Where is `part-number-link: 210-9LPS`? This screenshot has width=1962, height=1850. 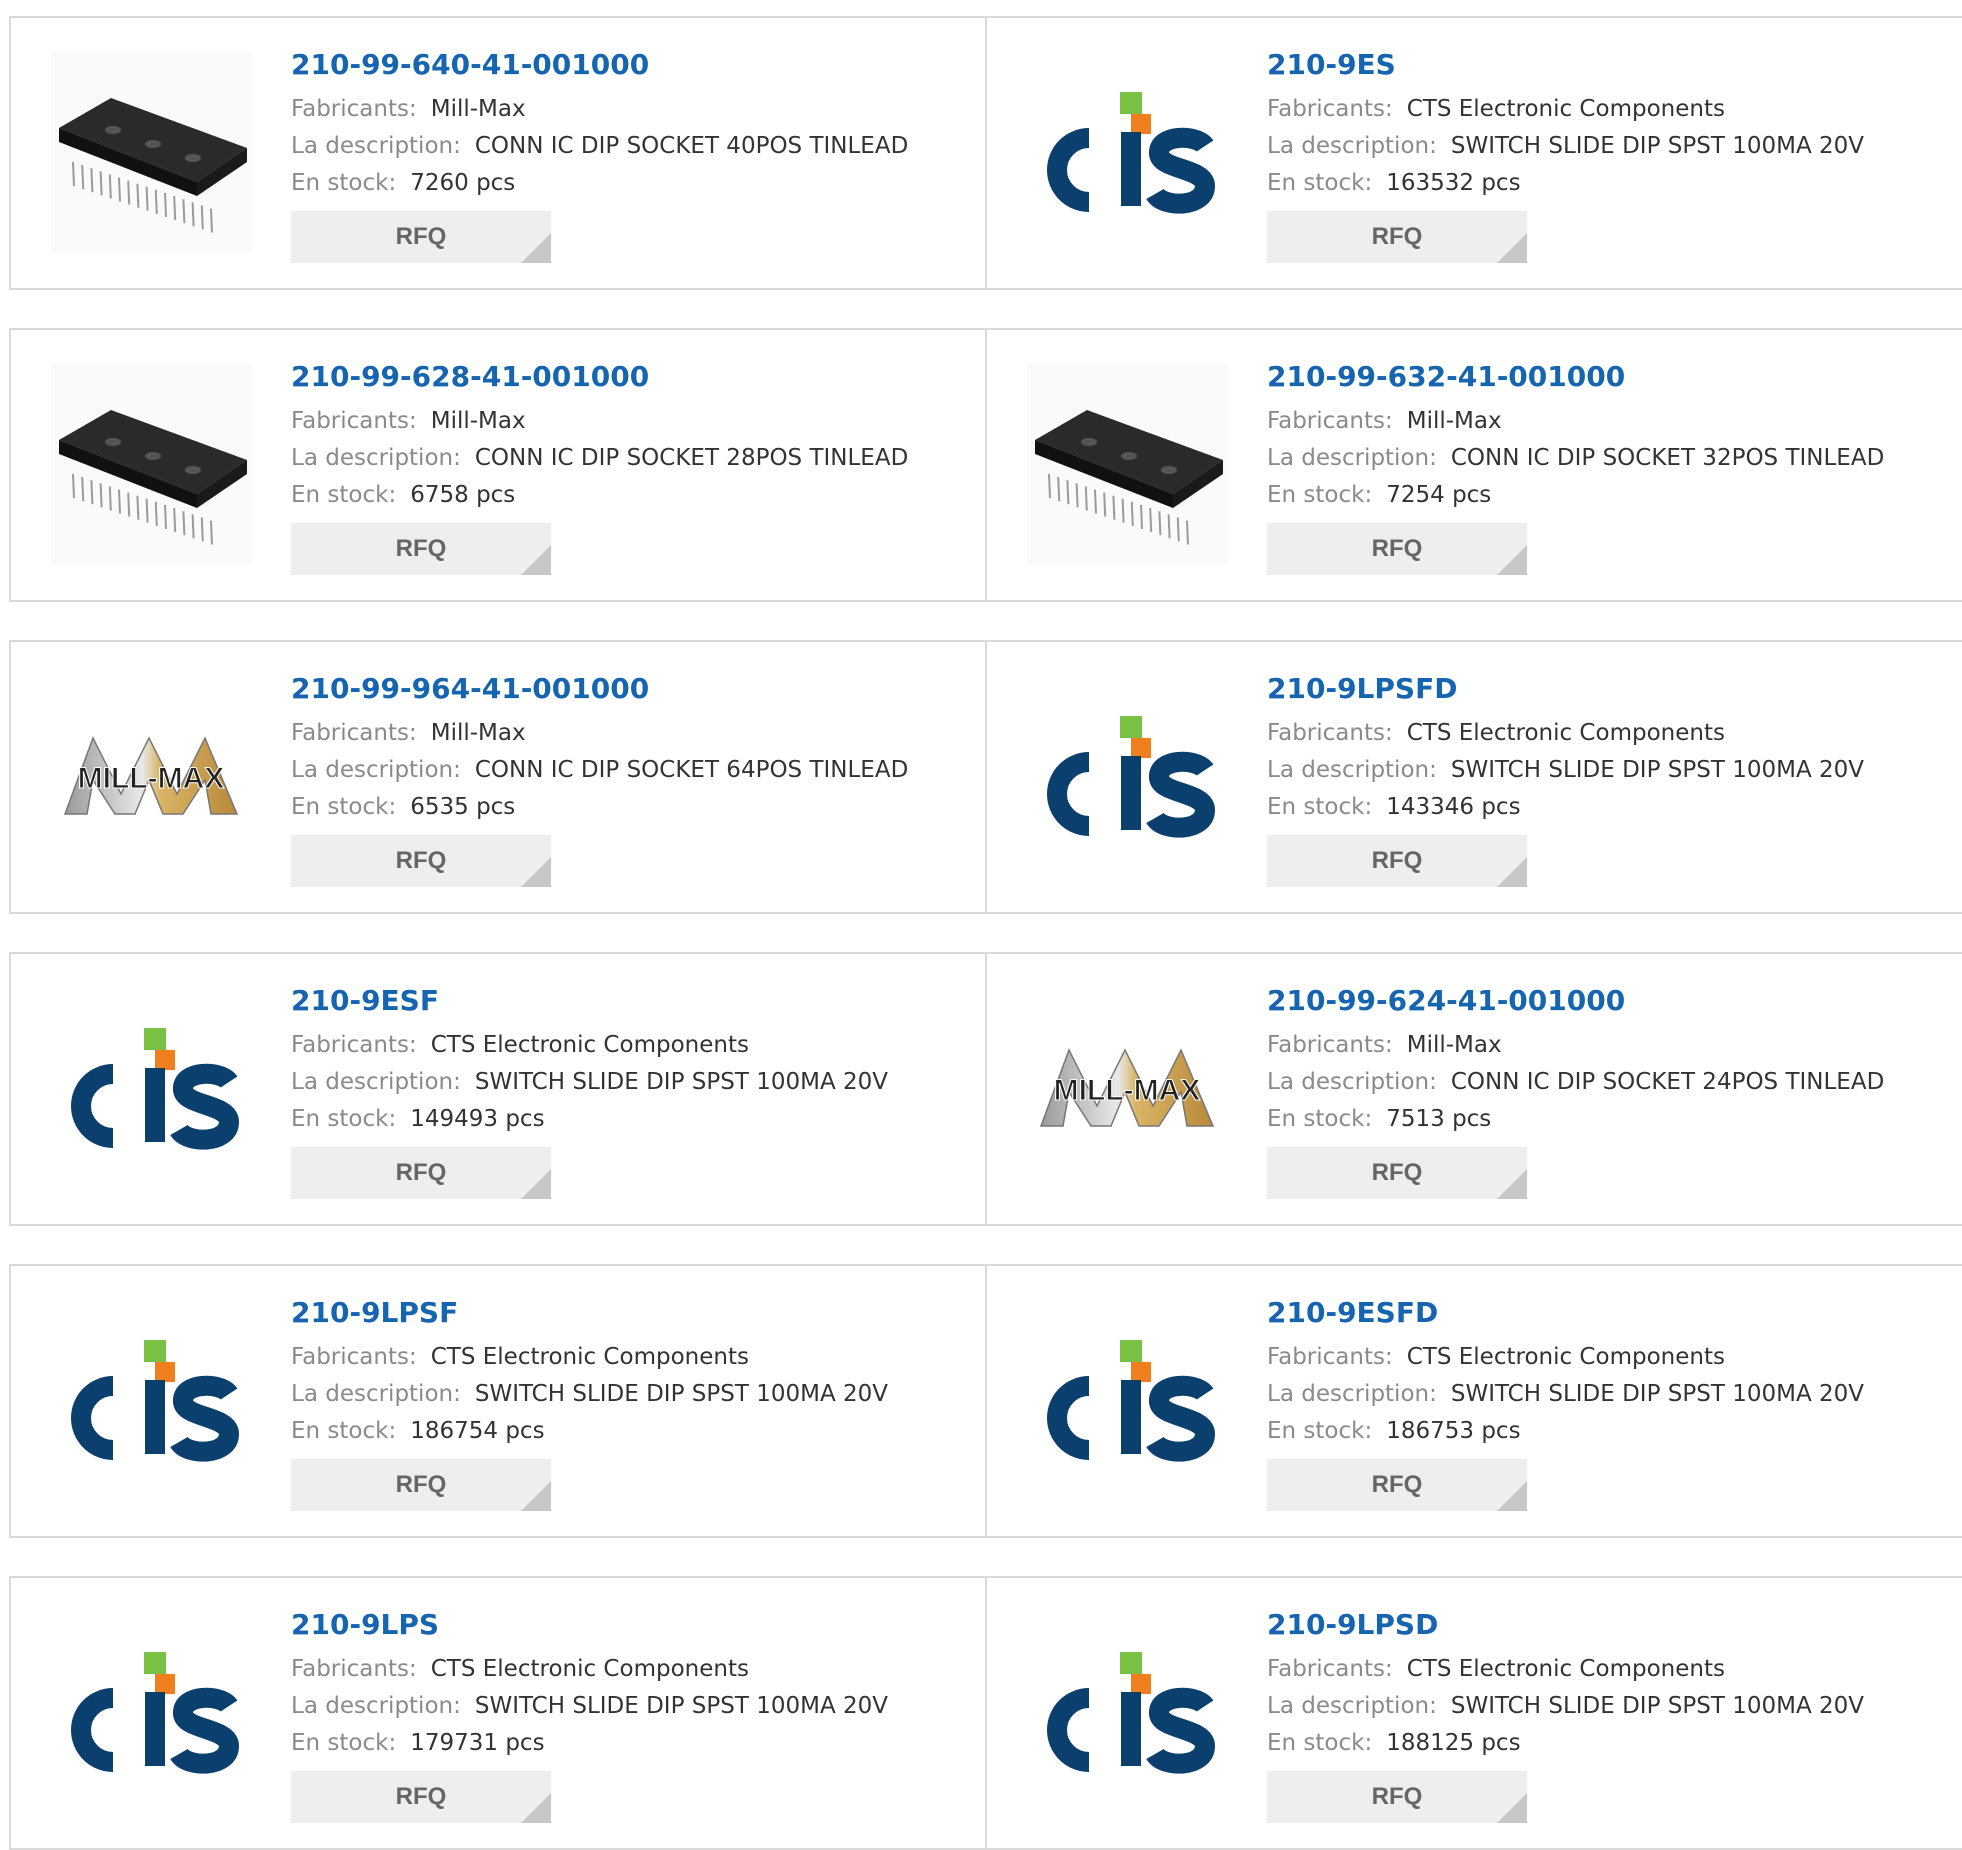
part-number-link: 210-9LPS is located at coordinates (633, 1625).